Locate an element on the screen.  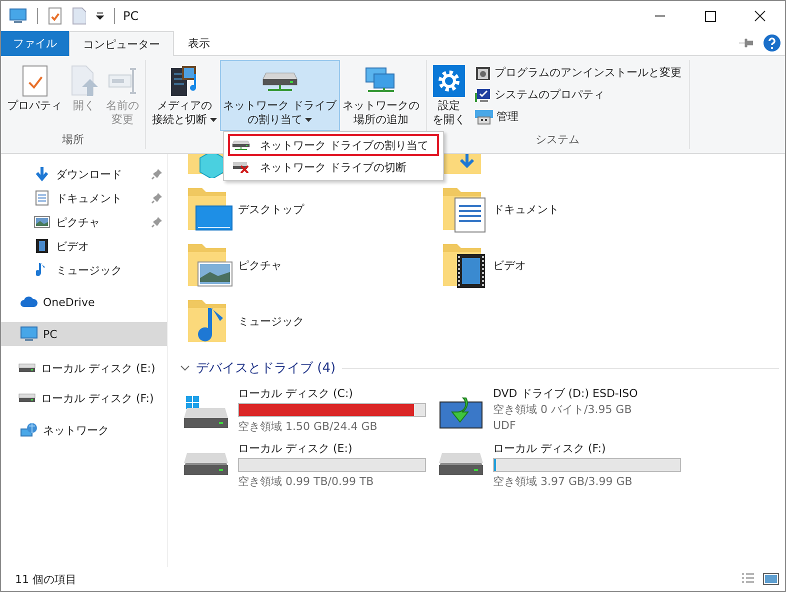
cloud-icon is located at coordinates (29, 302).